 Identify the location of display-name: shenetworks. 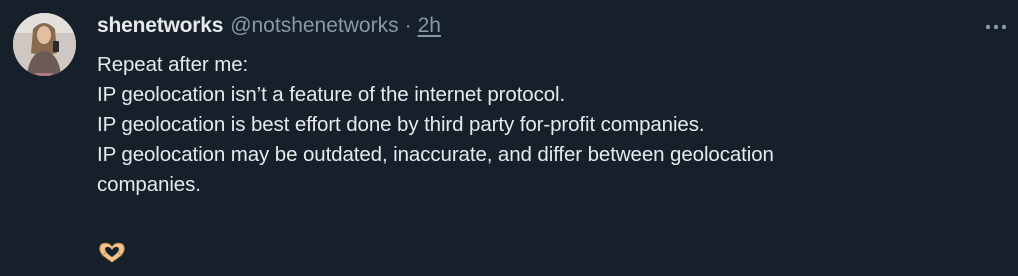
(160, 26).